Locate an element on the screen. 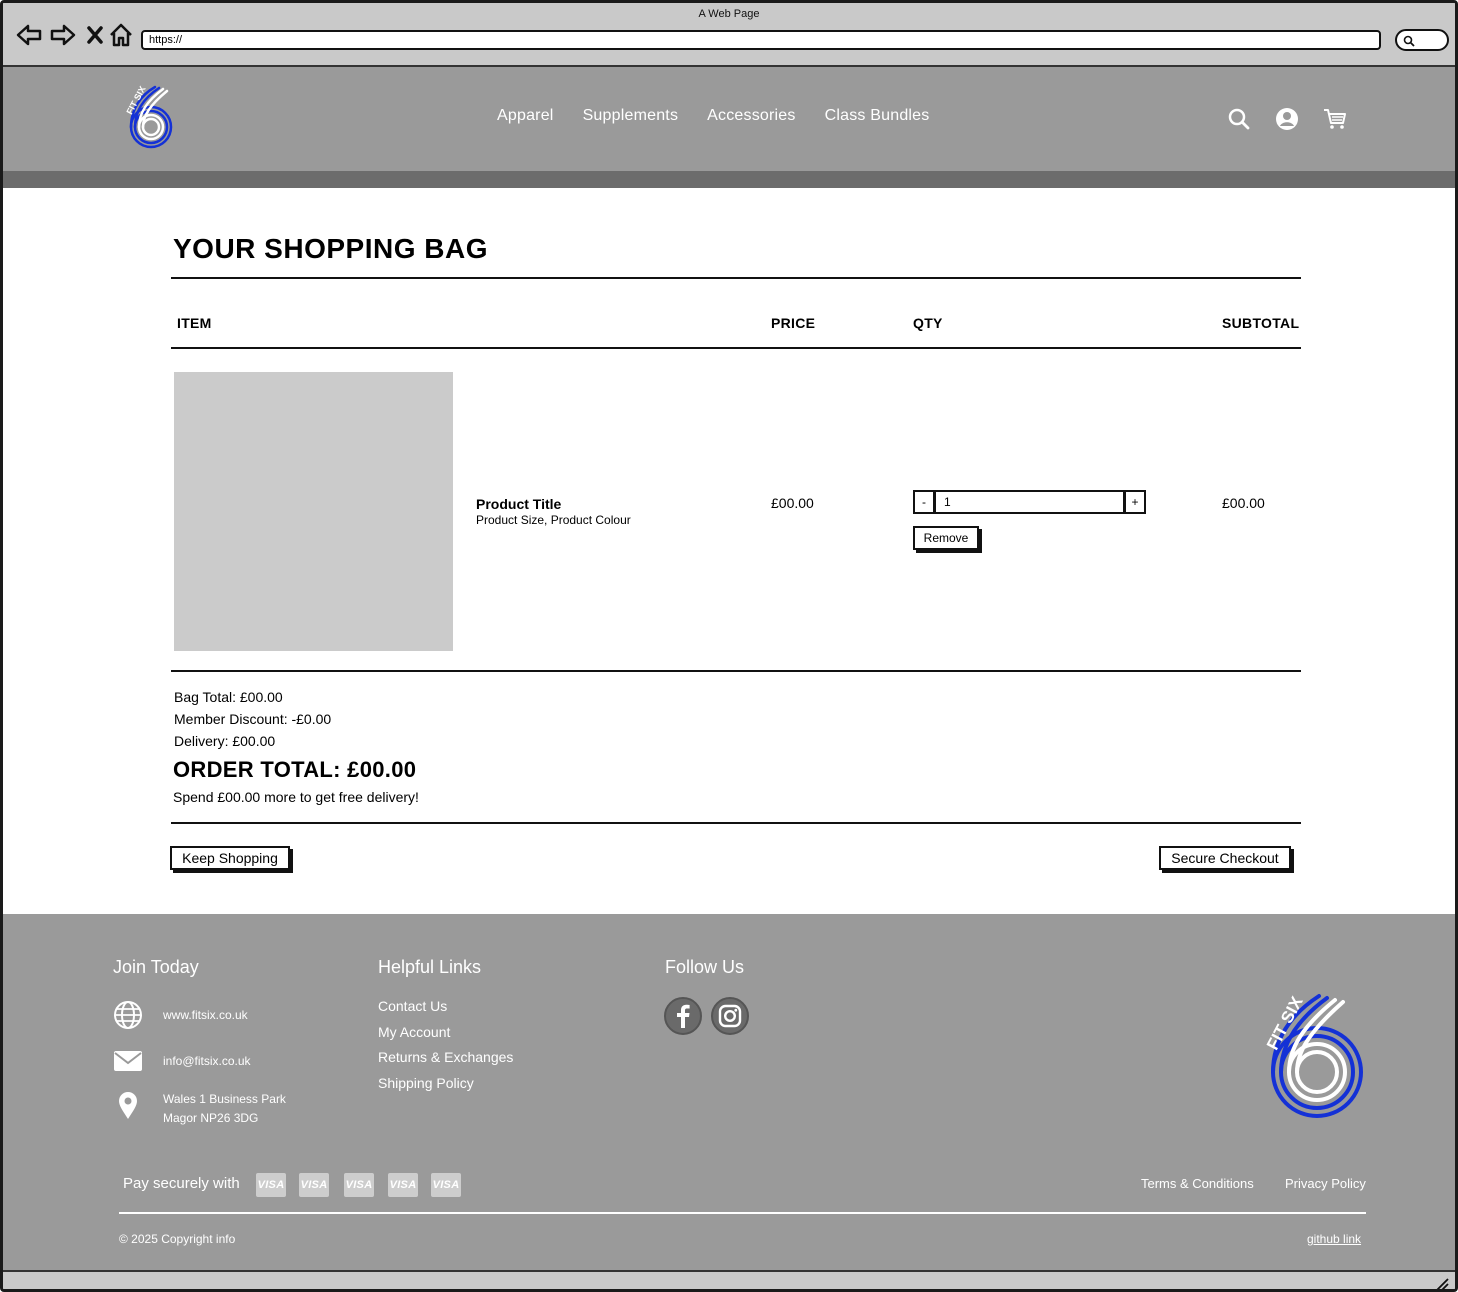 The height and width of the screenshot is (1292, 1458). bag-total: Bag Total: £00.00 is located at coordinates (228, 697).